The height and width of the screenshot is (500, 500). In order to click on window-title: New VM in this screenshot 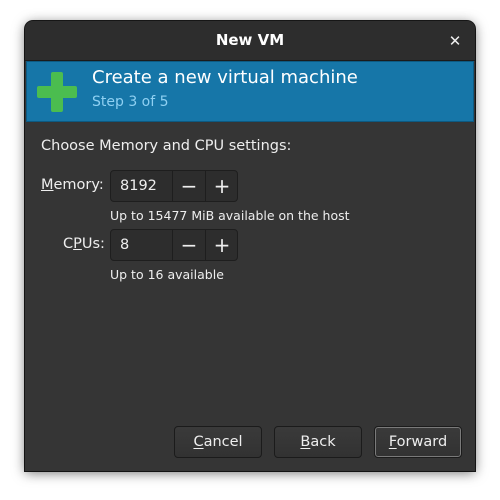, I will do `click(250, 40)`.